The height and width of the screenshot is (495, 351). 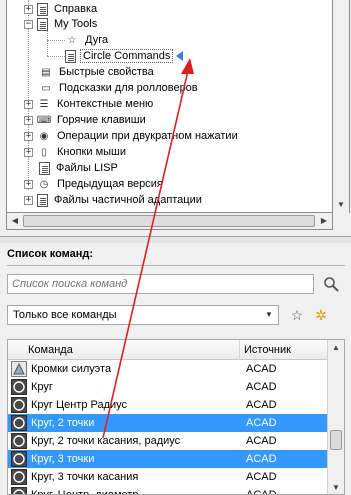 What do you see at coordinates (168, 459) in the screenshot?
I see `table-row: Круг, 3 точки ACAD` at bounding box center [168, 459].